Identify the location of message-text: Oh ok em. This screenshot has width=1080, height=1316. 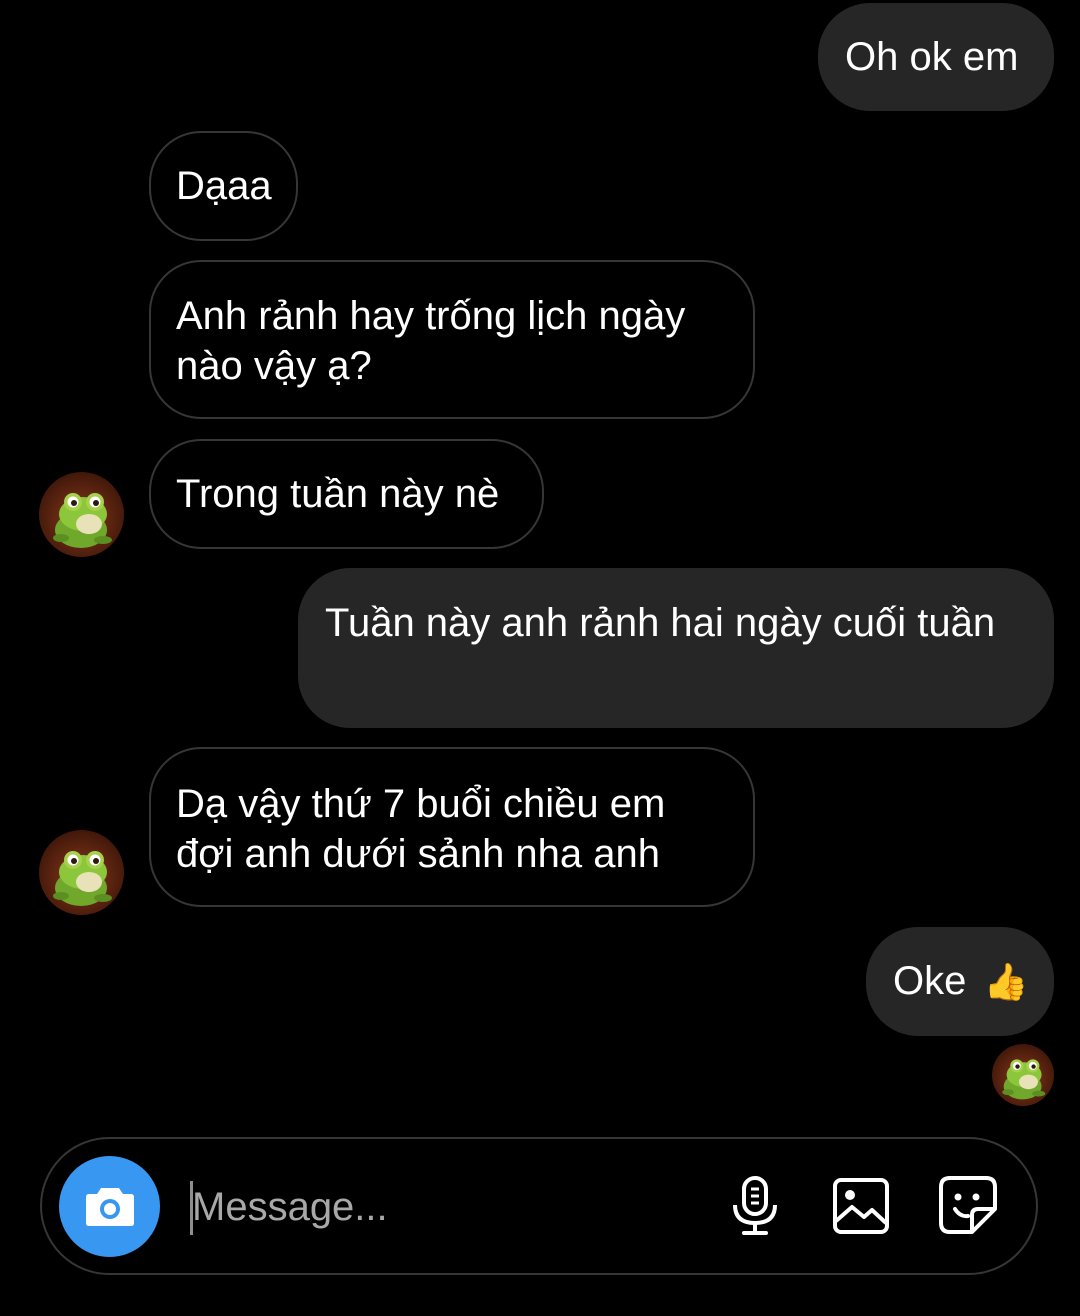
(932, 57).